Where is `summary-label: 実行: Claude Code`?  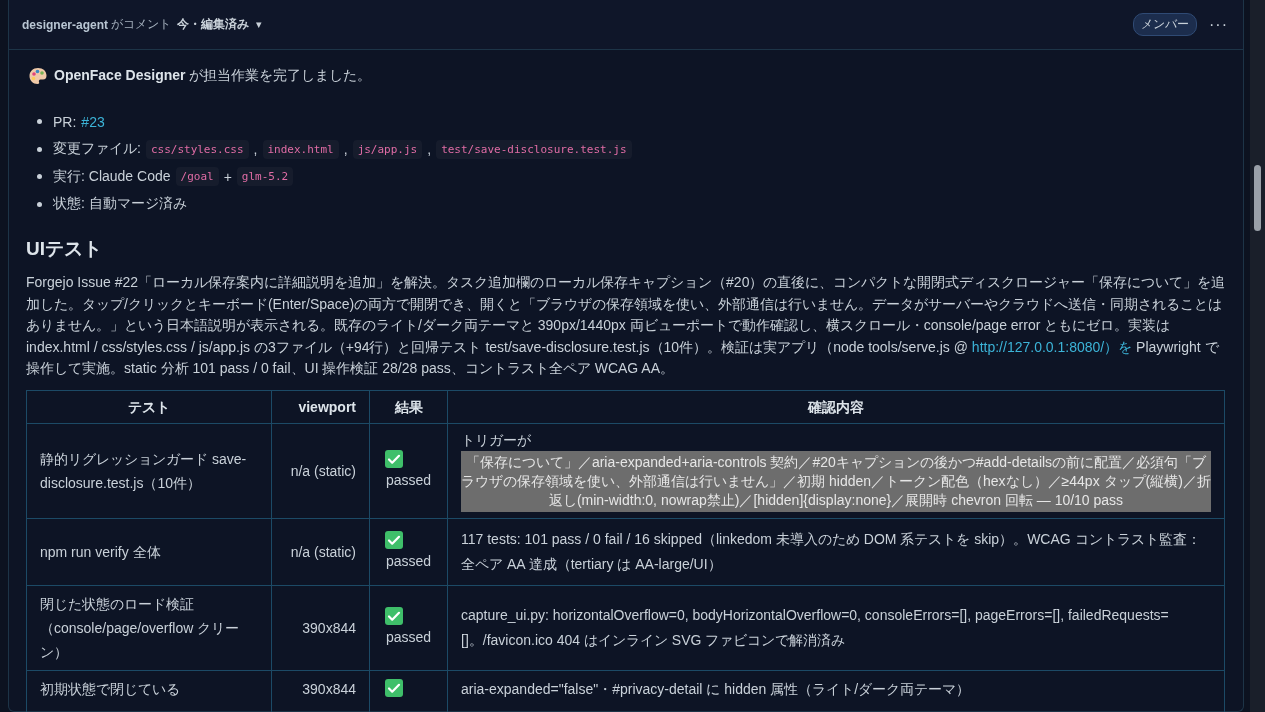 summary-label: 実行: Claude Code is located at coordinates (112, 176).